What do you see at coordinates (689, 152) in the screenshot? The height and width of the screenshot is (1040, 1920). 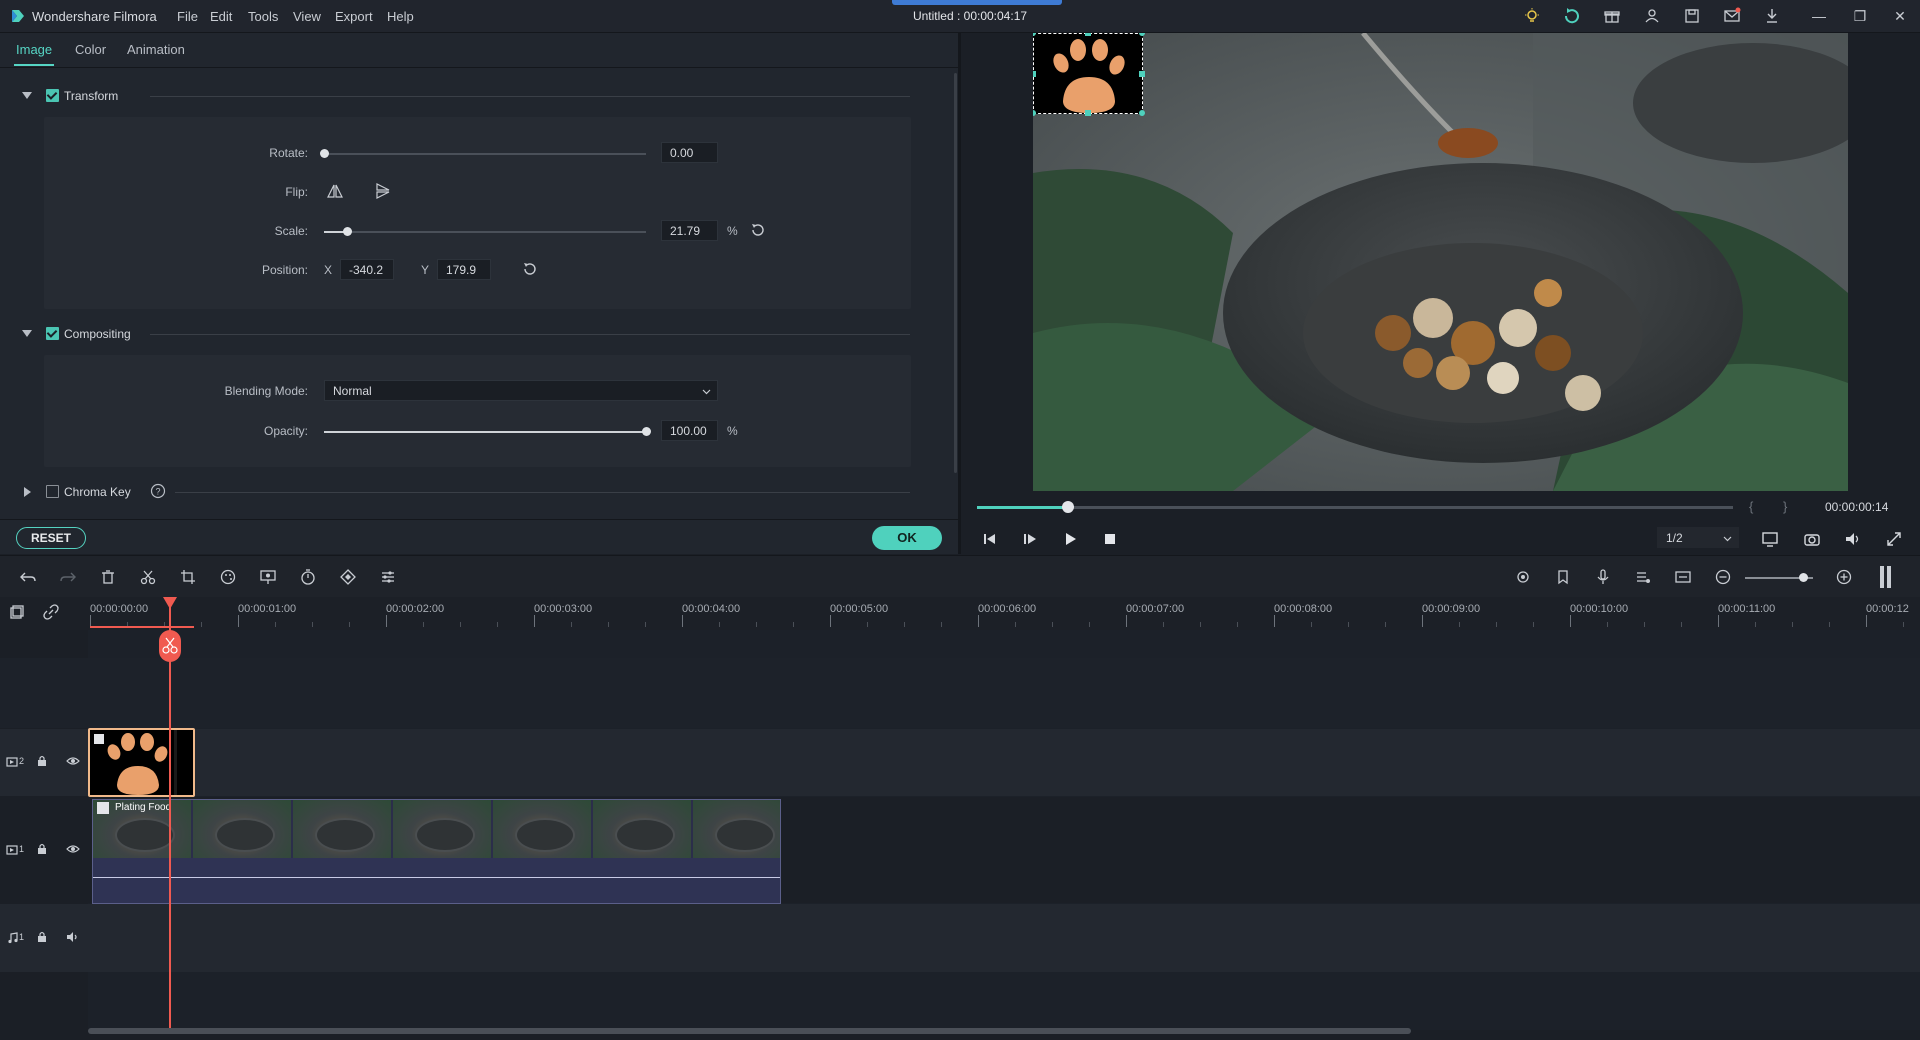 I see `rotate-input: 0.00` at bounding box center [689, 152].